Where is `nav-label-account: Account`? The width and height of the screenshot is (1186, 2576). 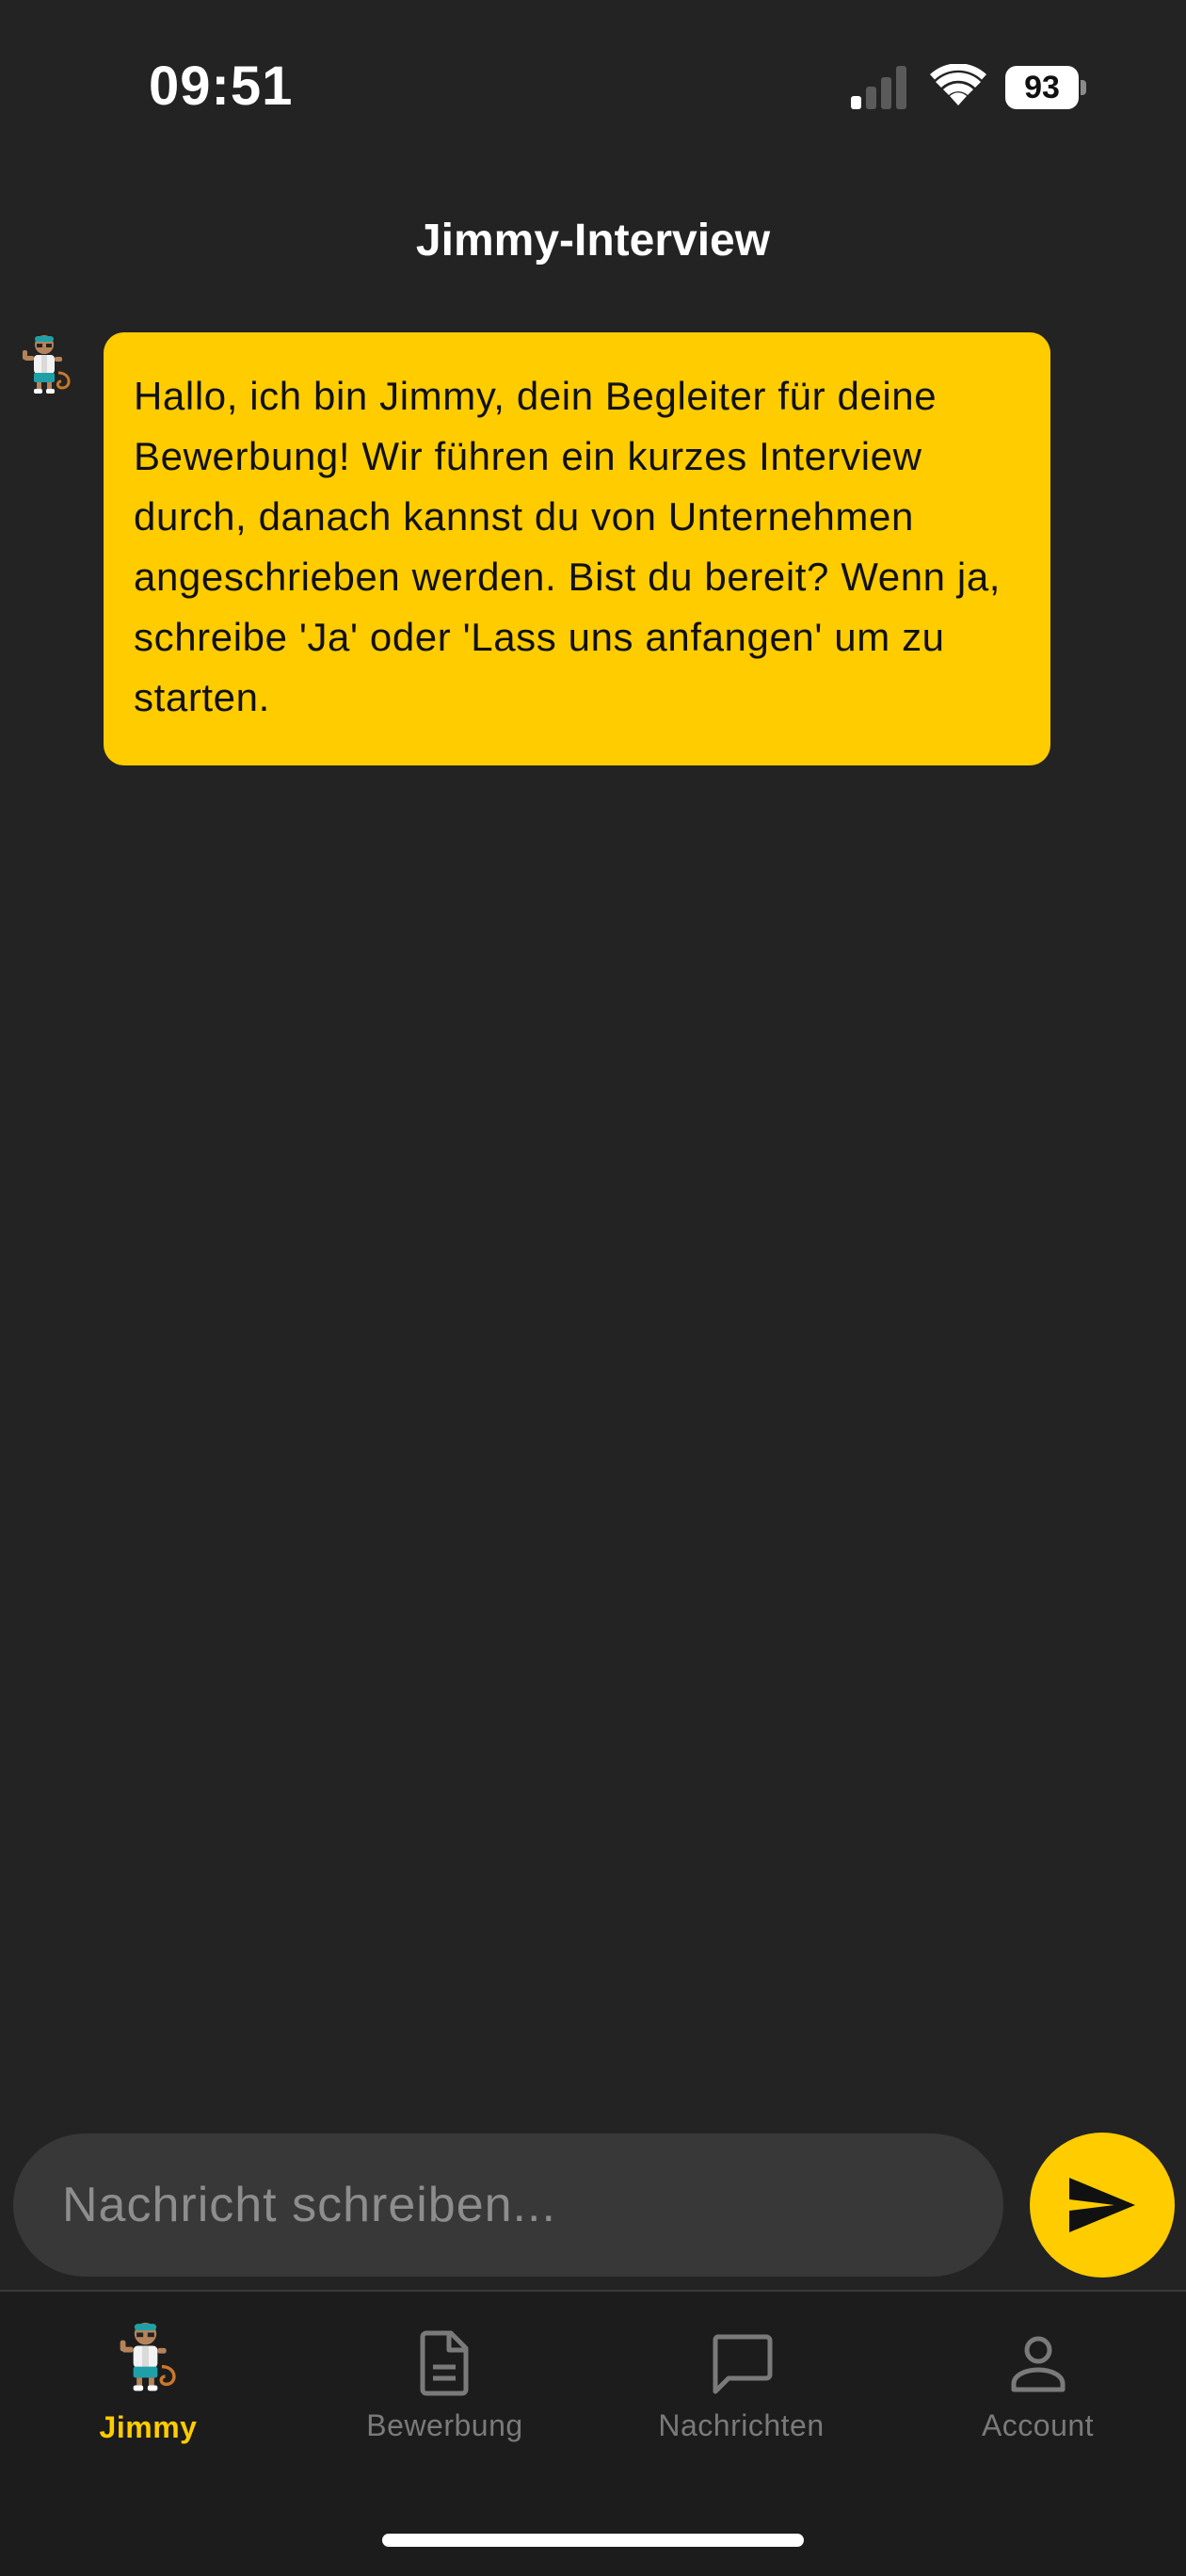 nav-label-account: Account is located at coordinates (1038, 2425).